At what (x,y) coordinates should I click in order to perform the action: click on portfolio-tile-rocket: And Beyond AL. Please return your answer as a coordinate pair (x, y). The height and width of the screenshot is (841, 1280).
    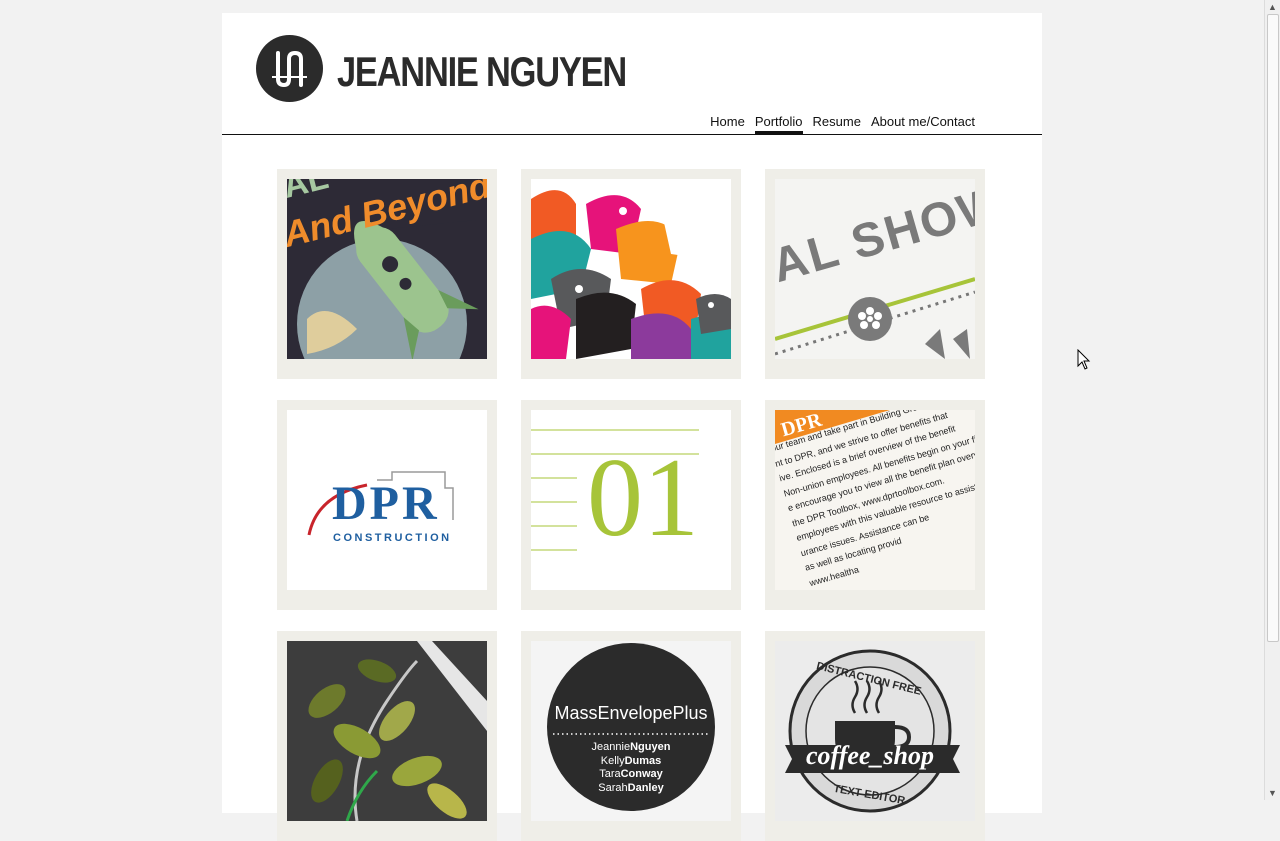
    Looking at the image, I should click on (387, 274).